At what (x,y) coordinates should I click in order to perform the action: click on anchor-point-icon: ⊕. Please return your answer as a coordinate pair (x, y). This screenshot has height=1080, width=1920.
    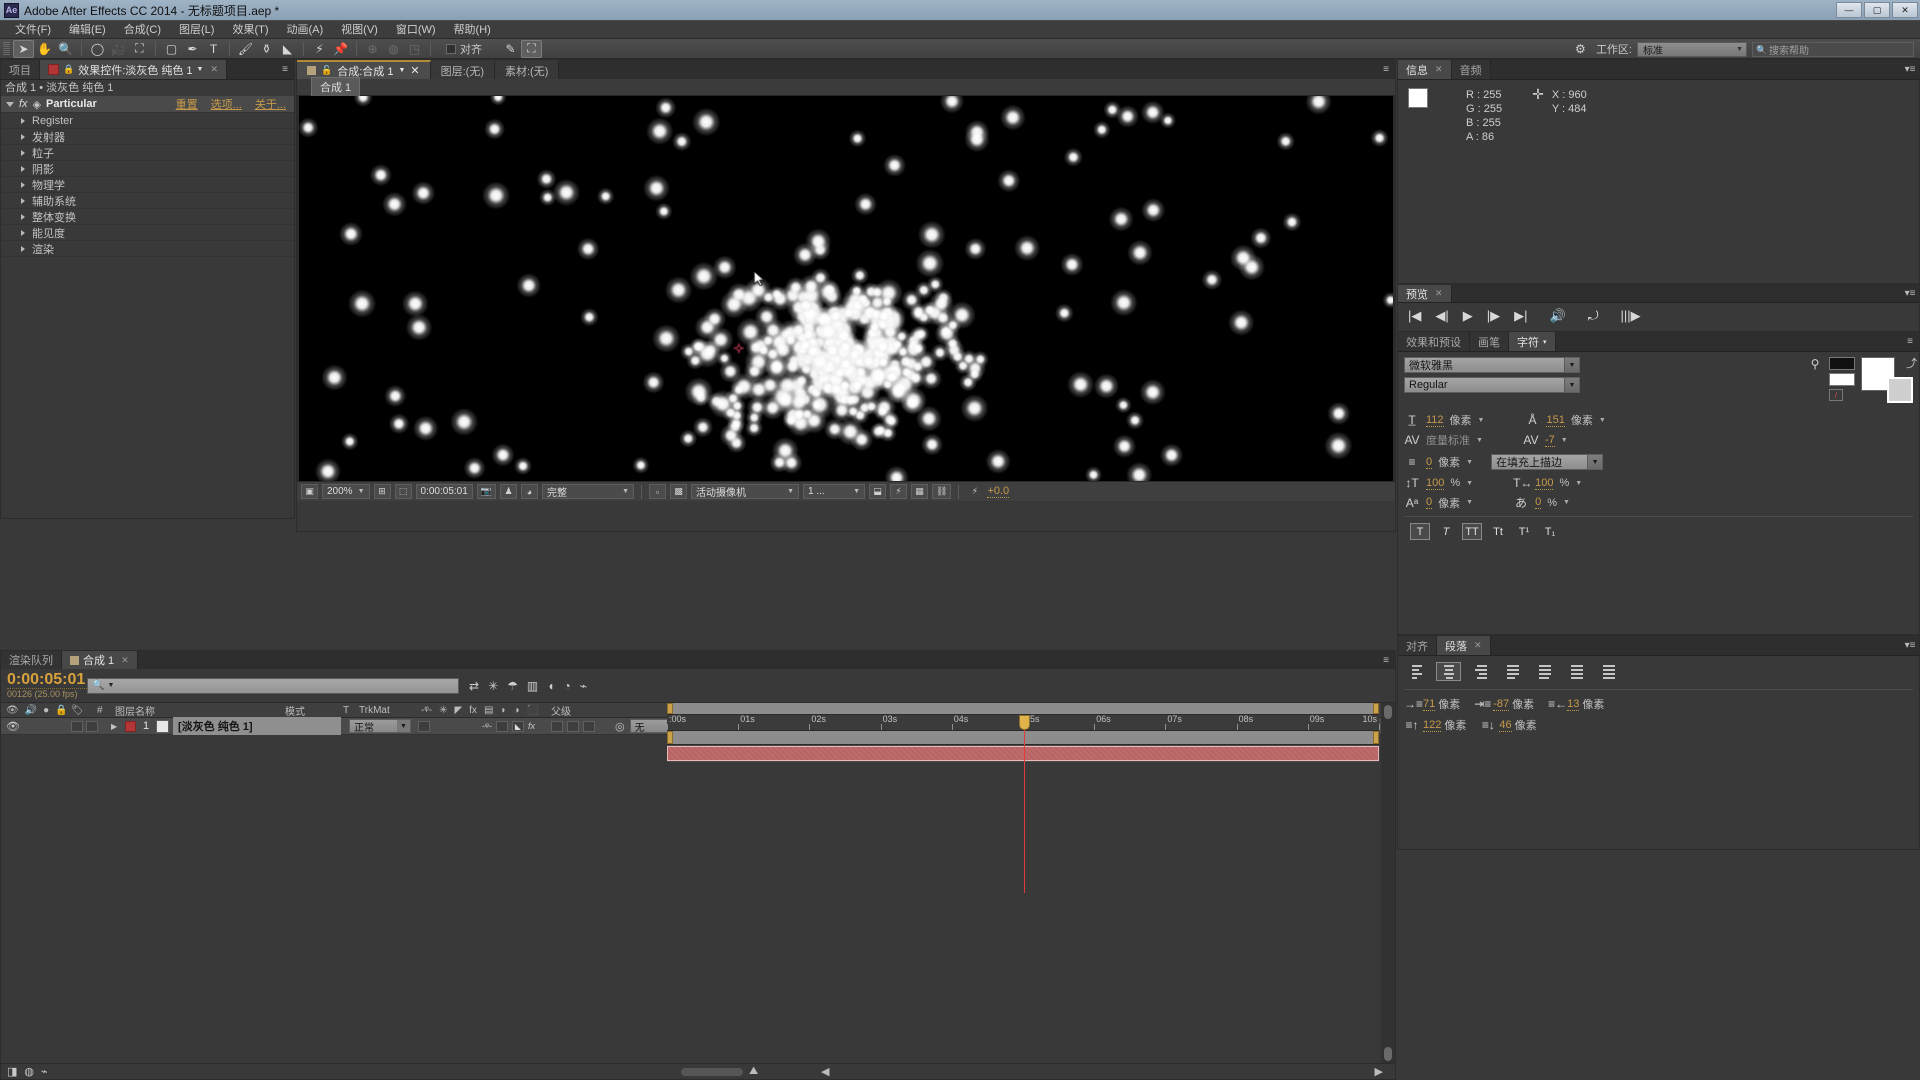
    Looking at the image, I should click on (372, 49).